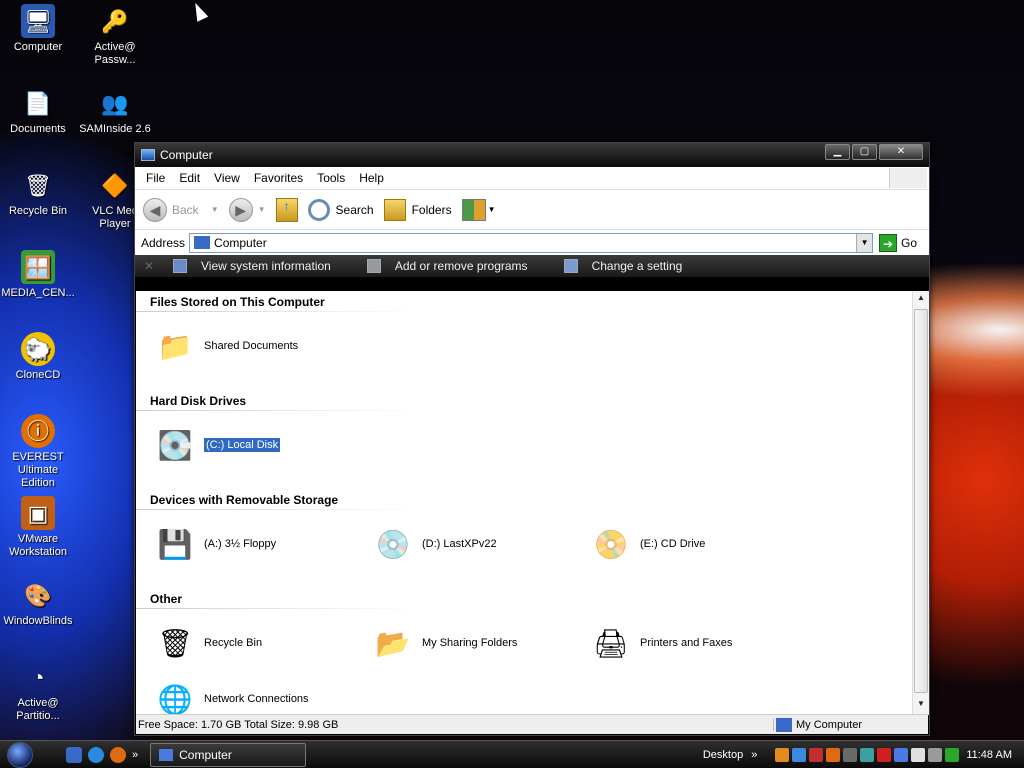 This screenshot has height=768, width=1024. Describe the element at coordinates (921, 300) in the screenshot. I see `scroll-up-icon: ▲` at that location.